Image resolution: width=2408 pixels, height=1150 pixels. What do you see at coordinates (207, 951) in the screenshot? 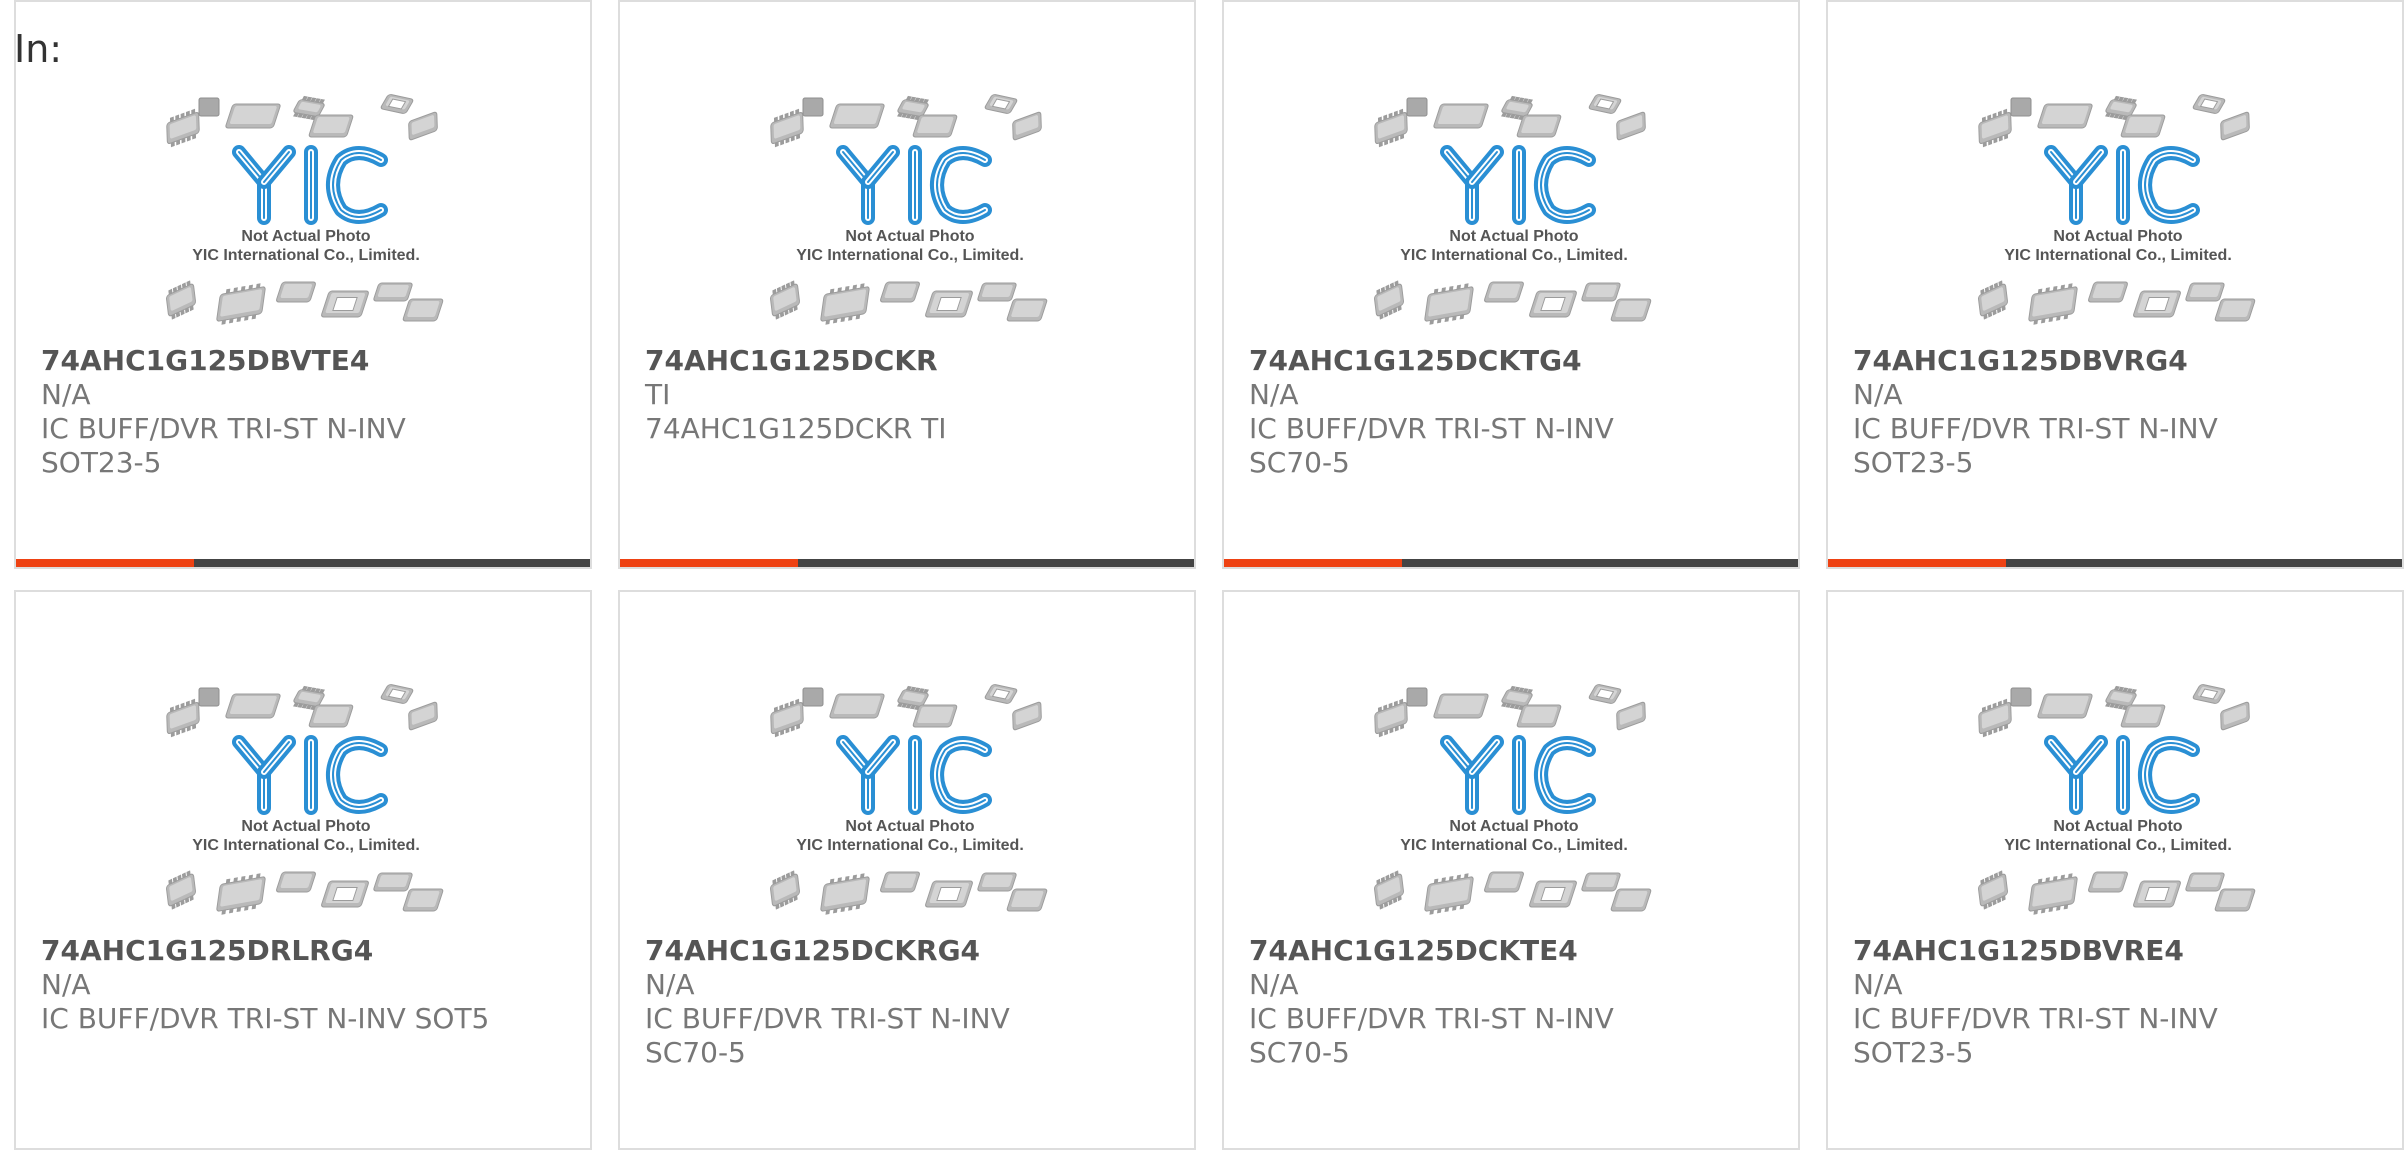
I see `product-part-number: 74AHC1G125DRLRG4` at bounding box center [207, 951].